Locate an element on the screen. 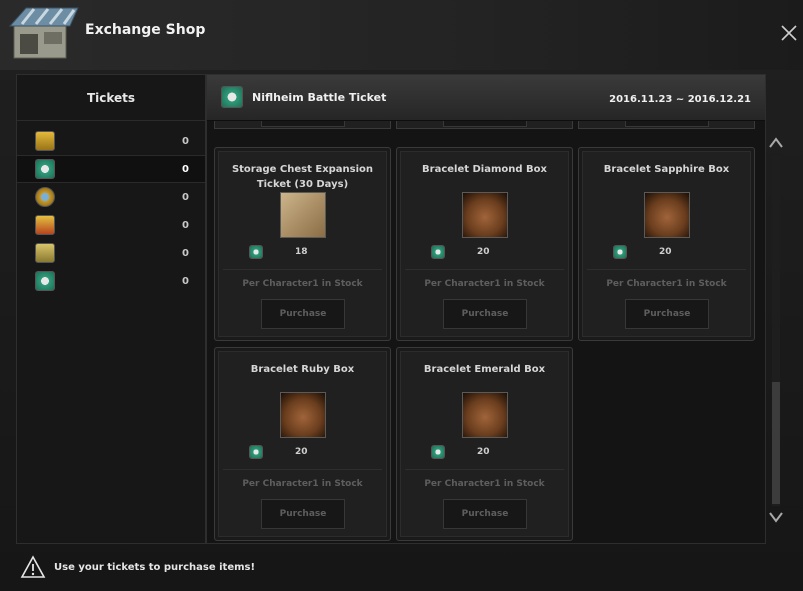  window-title: Exchange Shop is located at coordinates (145, 30).